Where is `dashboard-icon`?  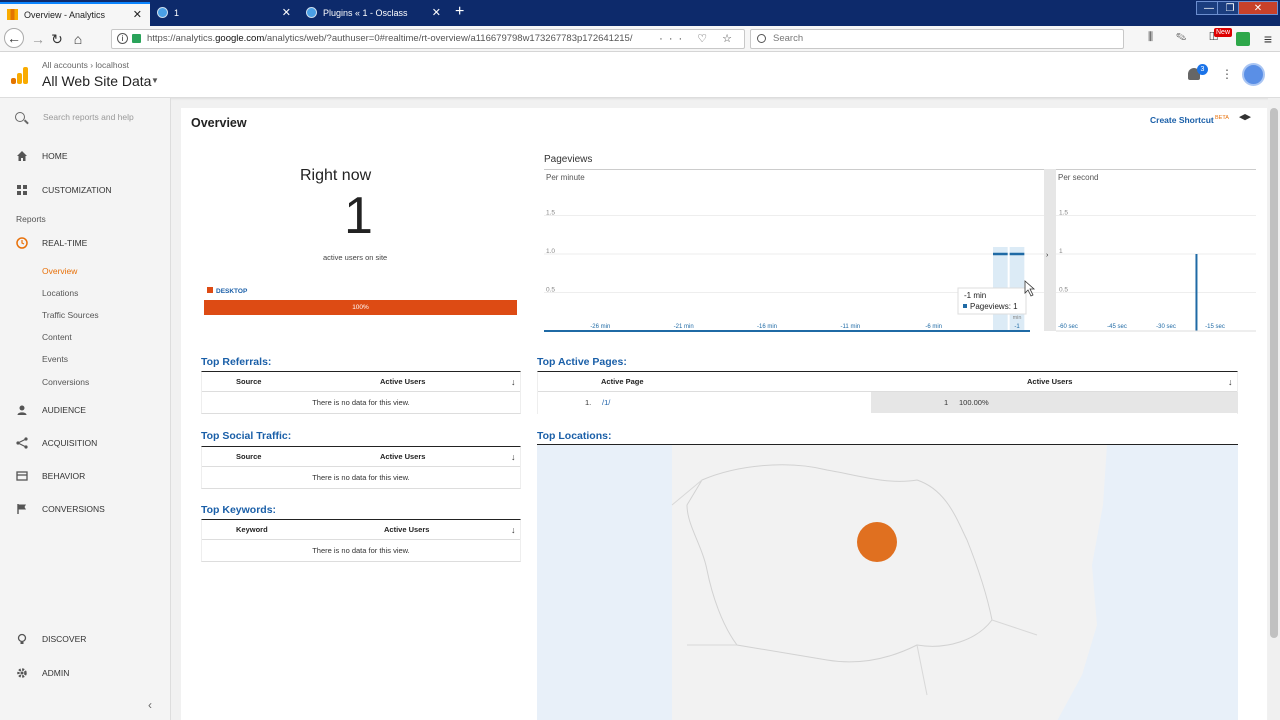
dashboard-icon is located at coordinates (22, 190).